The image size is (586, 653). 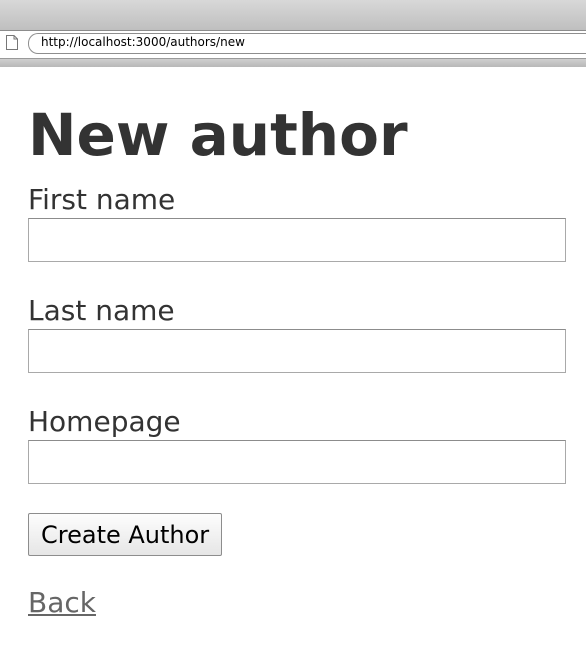 What do you see at coordinates (104, 421) in the screenshot?
I see `homepage-label: Homepage` at bounding box center [104, 421].